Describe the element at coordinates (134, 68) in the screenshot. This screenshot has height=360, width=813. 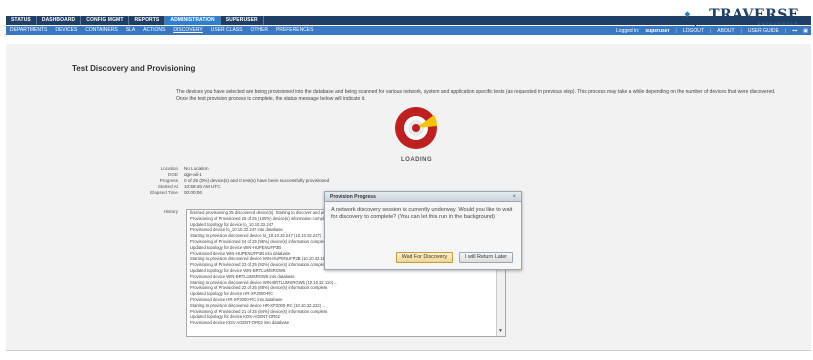
I see `page-title: Test Discovery and Provisioning` at that location.